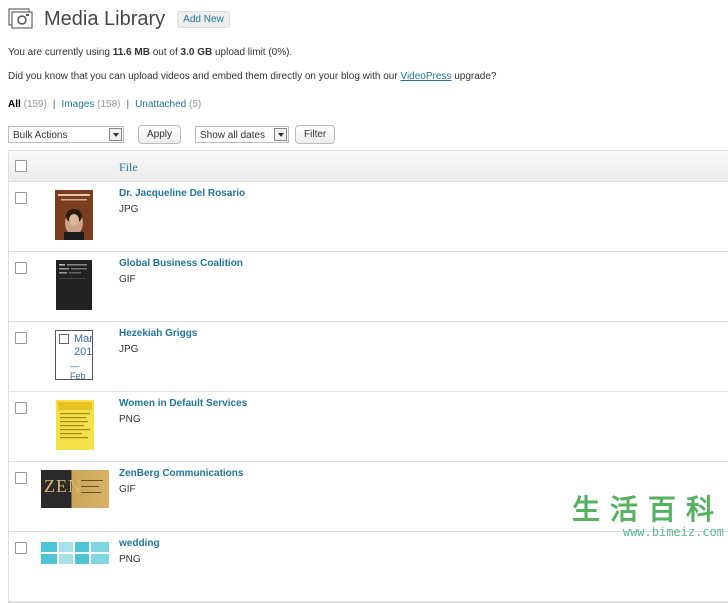  Describe the element at coordinates (182, 193) in the screenshot. I see `media-title-link: Dr. Jacqueline Del Rosario` at that location.